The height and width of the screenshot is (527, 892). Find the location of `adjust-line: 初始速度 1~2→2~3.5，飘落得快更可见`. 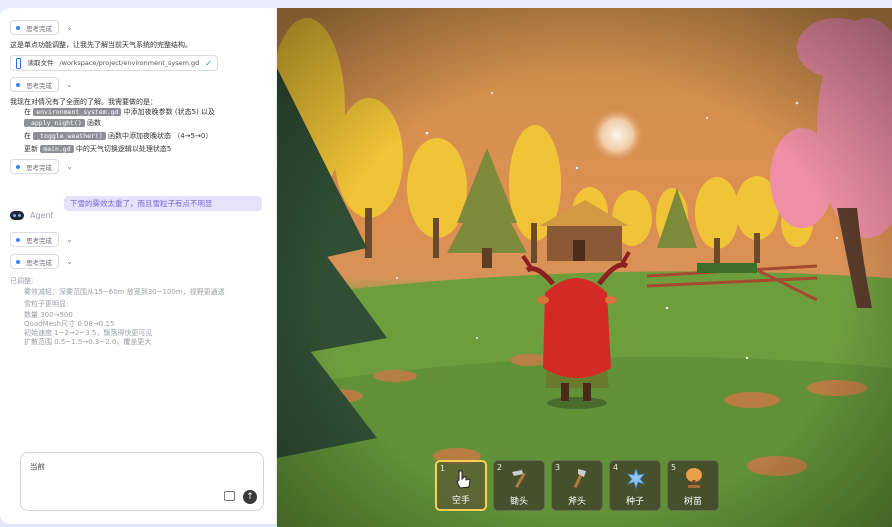

adjust-line: 初始速度 1~2→2~3.5，飘落得快更可见 is located at coordinates (88, 333).